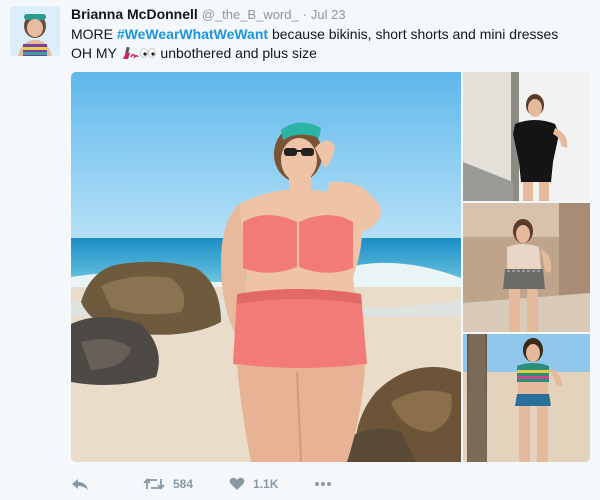 This screenshot has width=600, height=500. Describe the element at coordinates (94, 34) in the screenshot. I see `text-segment: MORE` at that location.